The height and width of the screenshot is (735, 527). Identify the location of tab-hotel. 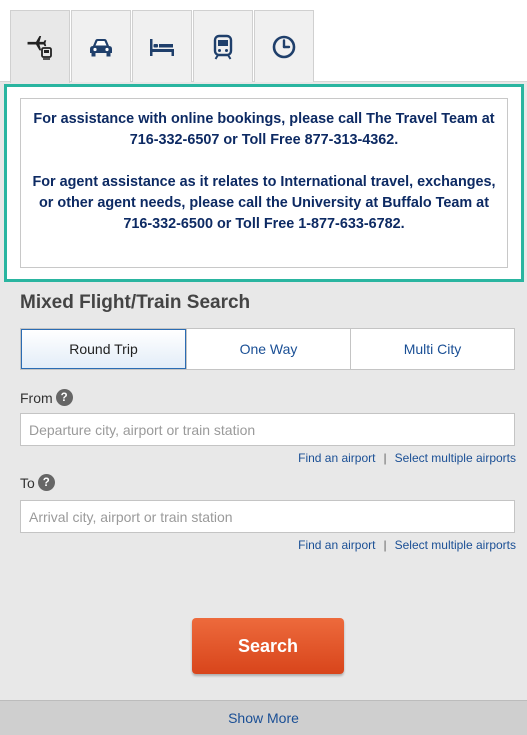
(162, 46).